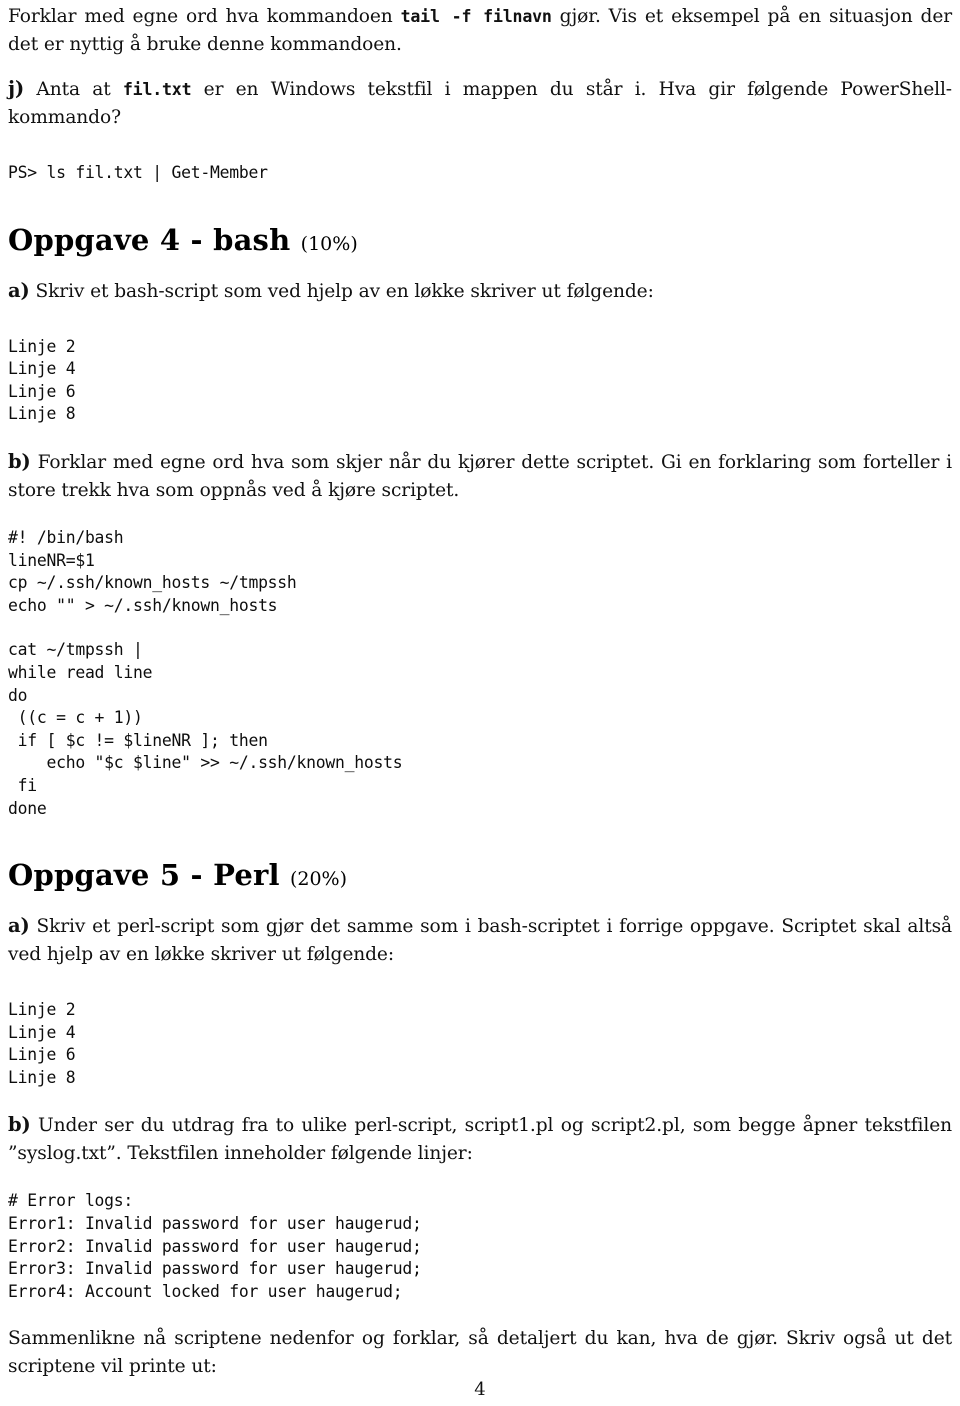 The image size is (960, 1406). What do you see at coordinates (16, 88) in the screenshot?
I see `item-j-label: j)` at bounding box center [16, 88].